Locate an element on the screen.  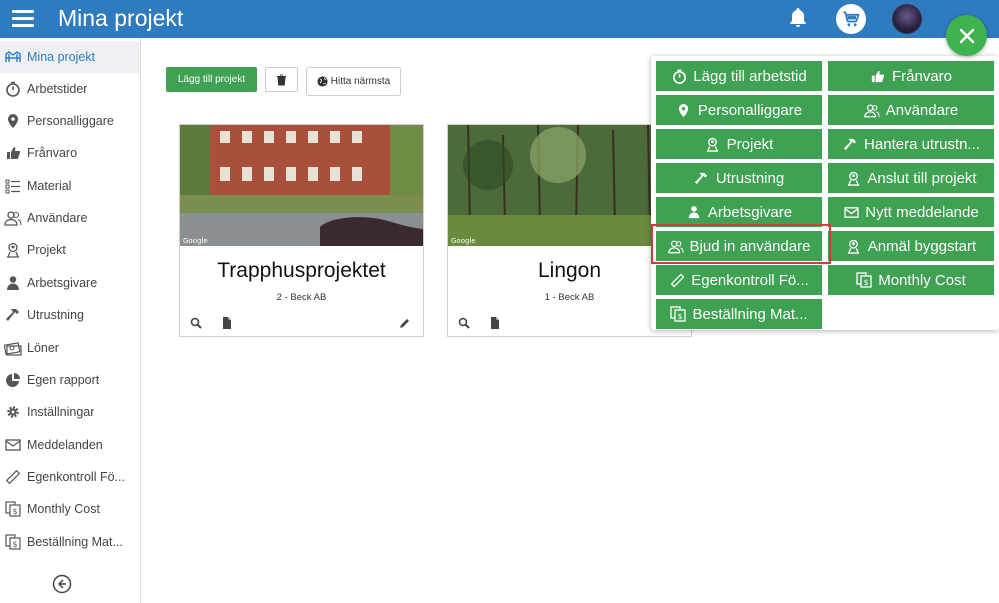
quick-equipment-button: Utrustning is located at coordinates (739, 178).